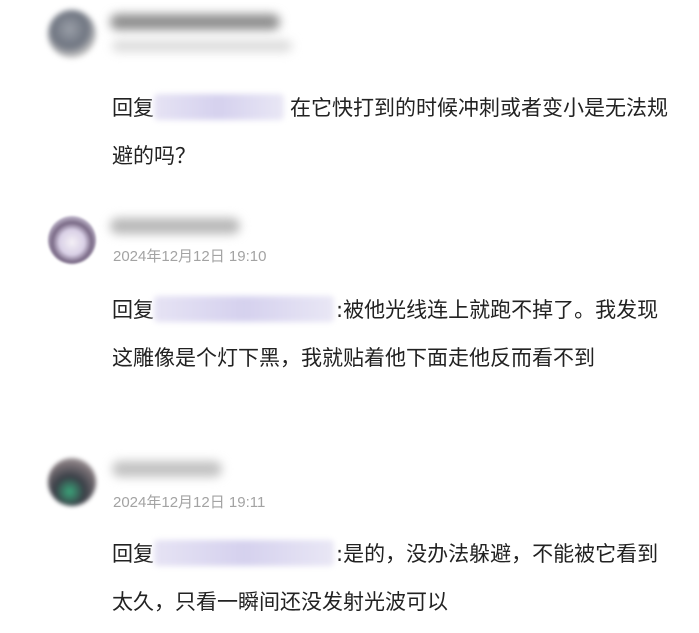 This screenshot has width=699, height=633. What do you see at coordinates (392, 132) in the screenshot?
I see `comment-text: 回复 在它快打到的时候冲刺或者变小是无法规避的吗？` at bounding box center [392, 132].